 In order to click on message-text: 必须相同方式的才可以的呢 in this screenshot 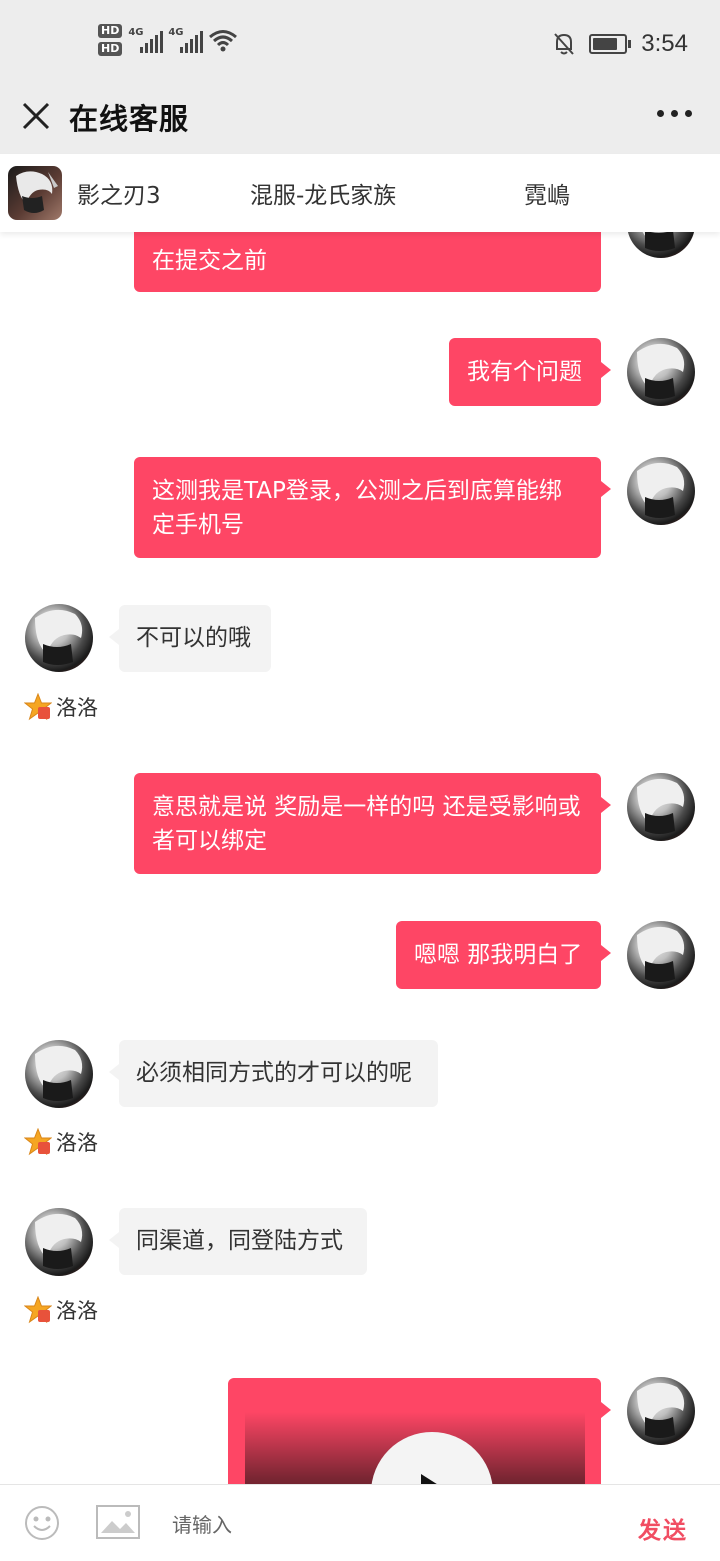, I will do `click(274, 1073)`.